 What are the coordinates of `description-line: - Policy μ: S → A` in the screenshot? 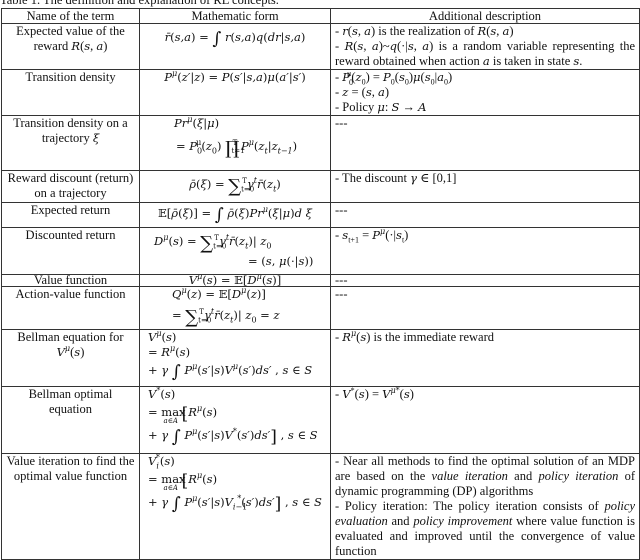 It's located at (381, 107).